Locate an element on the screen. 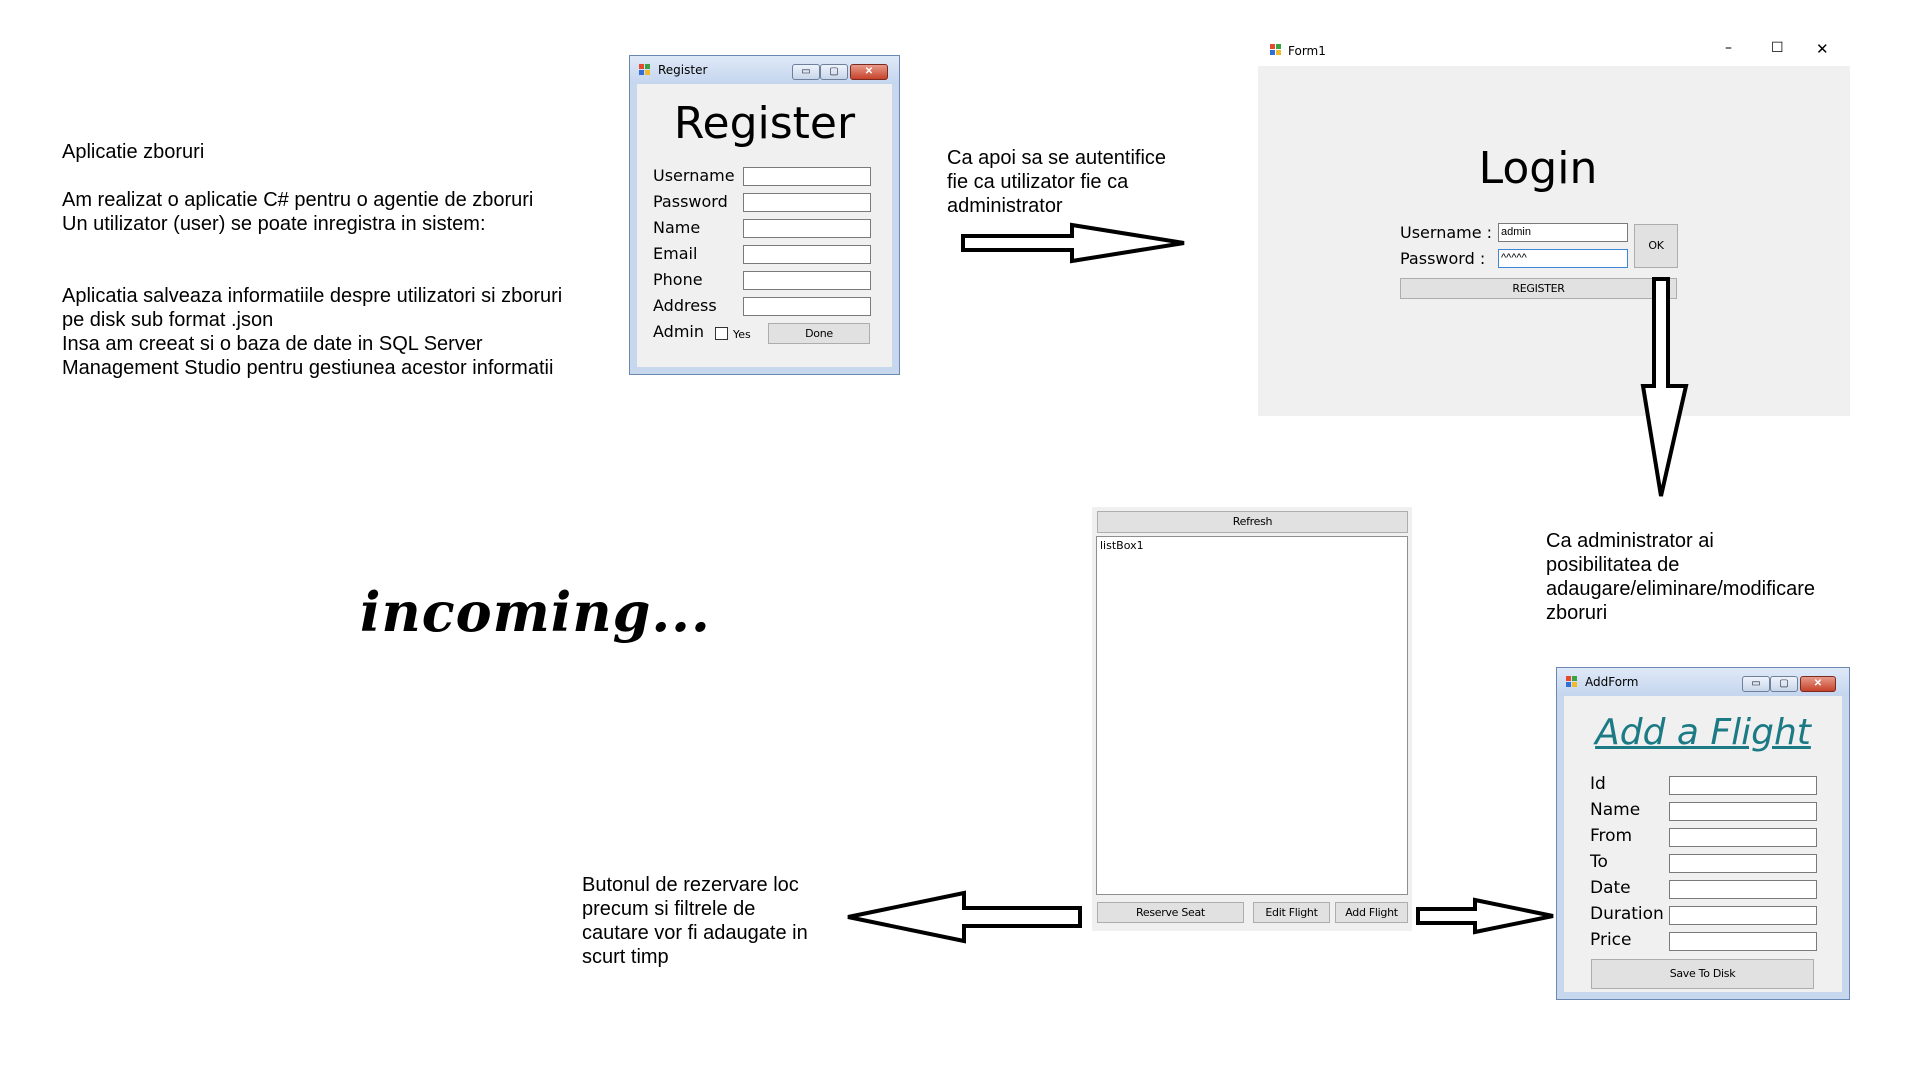  note-login-line-2: fie ca utilizator fie ca is located at coordinates (1038, 182).